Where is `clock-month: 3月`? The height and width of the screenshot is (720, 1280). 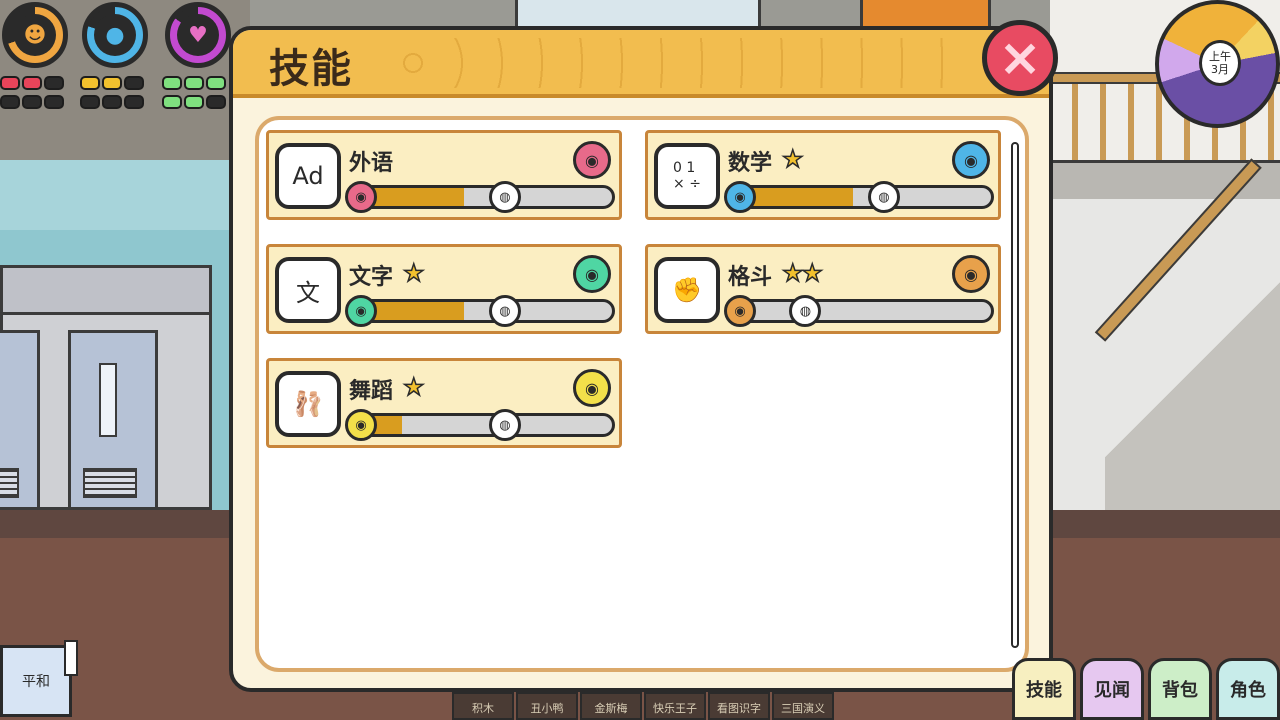 clock-month: 3月 is located at coordinates (1220, 69).